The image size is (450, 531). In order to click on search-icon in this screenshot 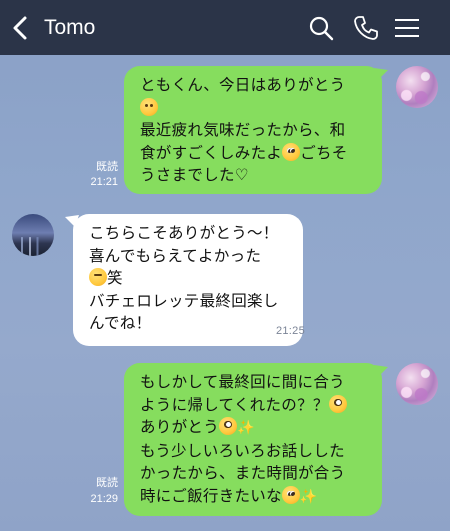, I will do `click(321, 28)`.